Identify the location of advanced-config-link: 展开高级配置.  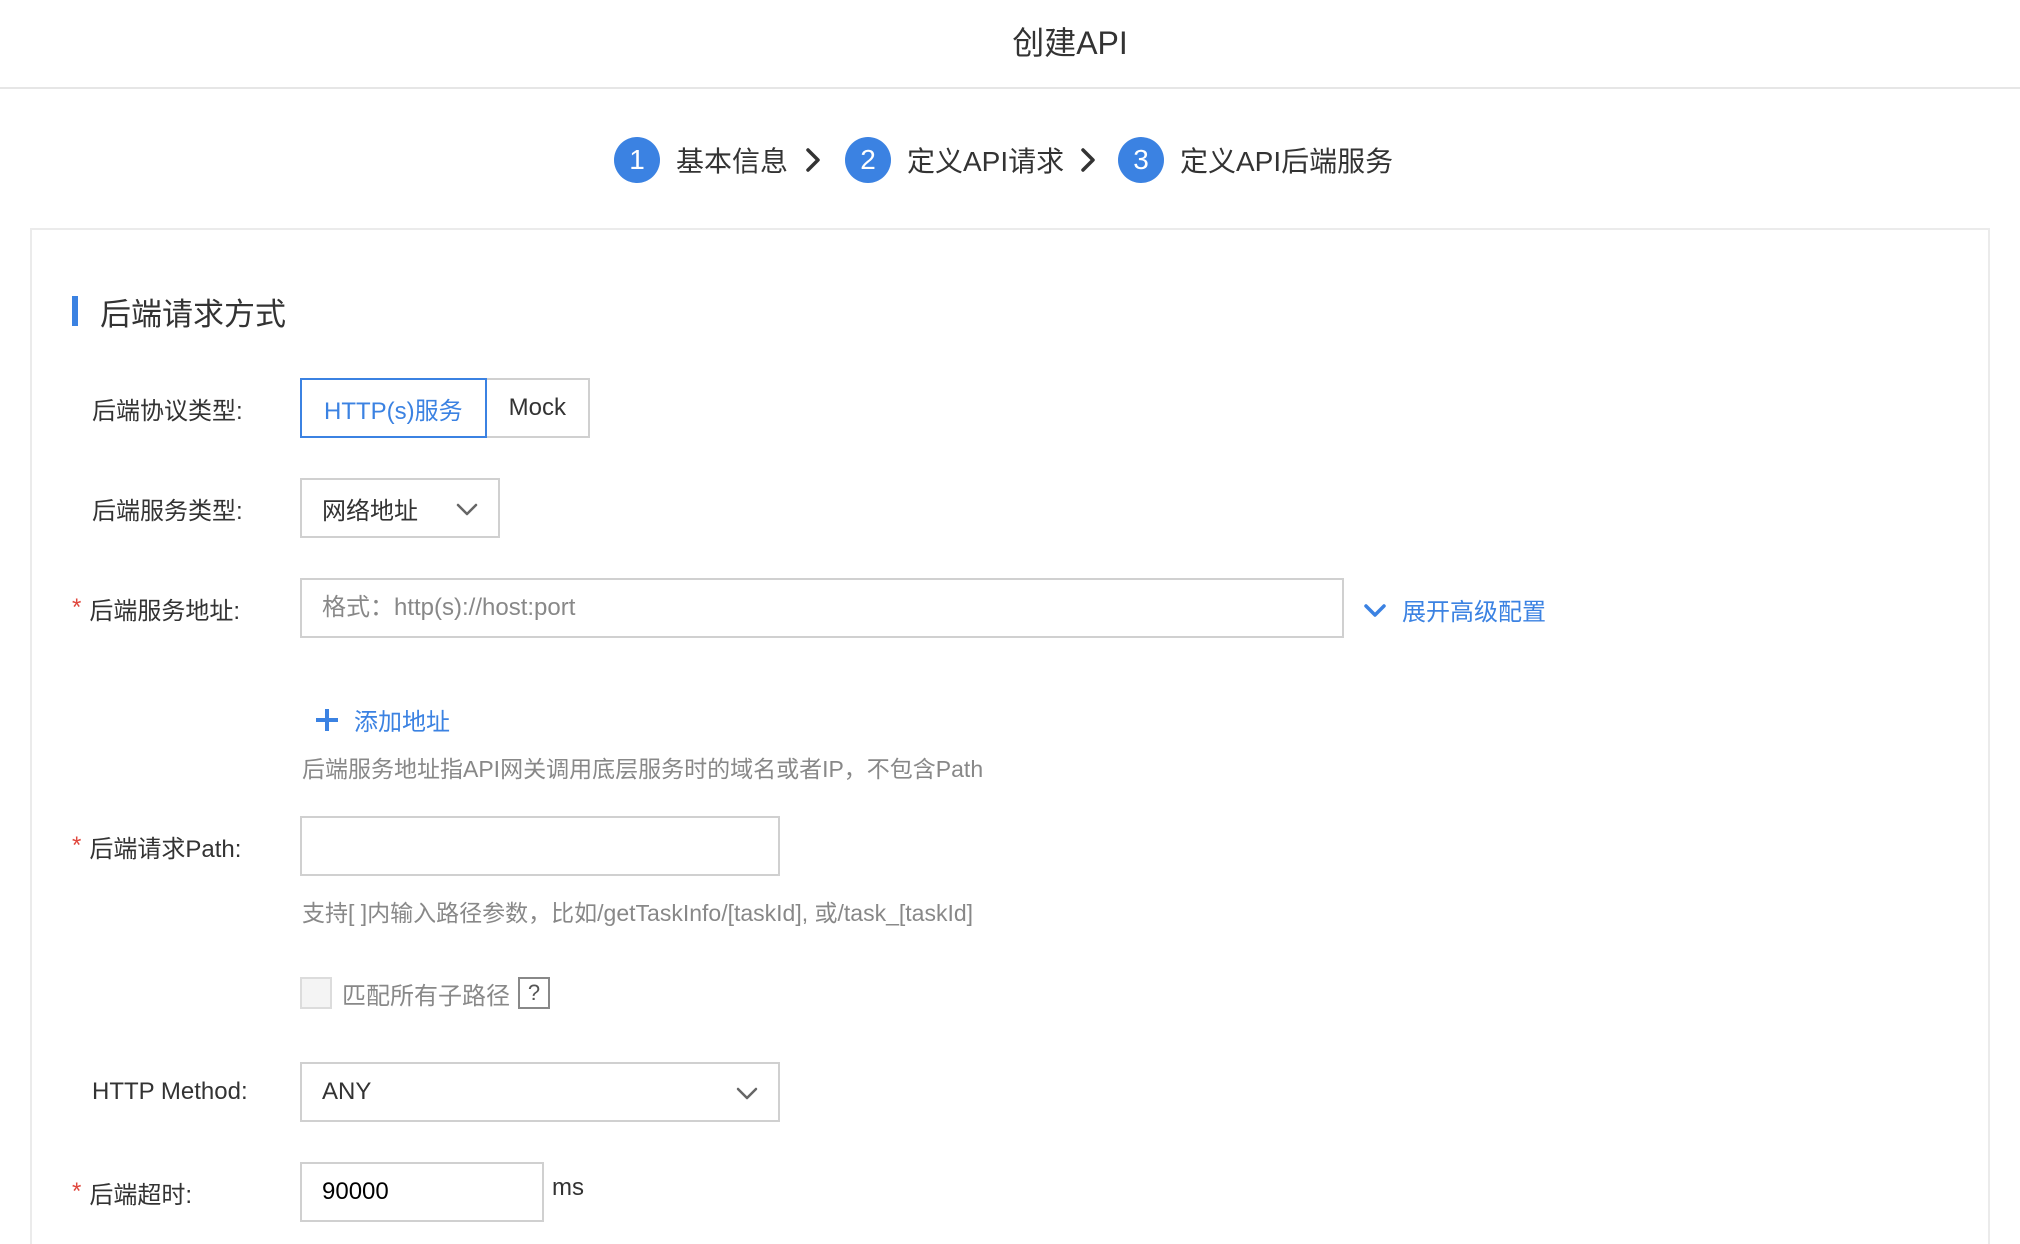
(1454, 609).